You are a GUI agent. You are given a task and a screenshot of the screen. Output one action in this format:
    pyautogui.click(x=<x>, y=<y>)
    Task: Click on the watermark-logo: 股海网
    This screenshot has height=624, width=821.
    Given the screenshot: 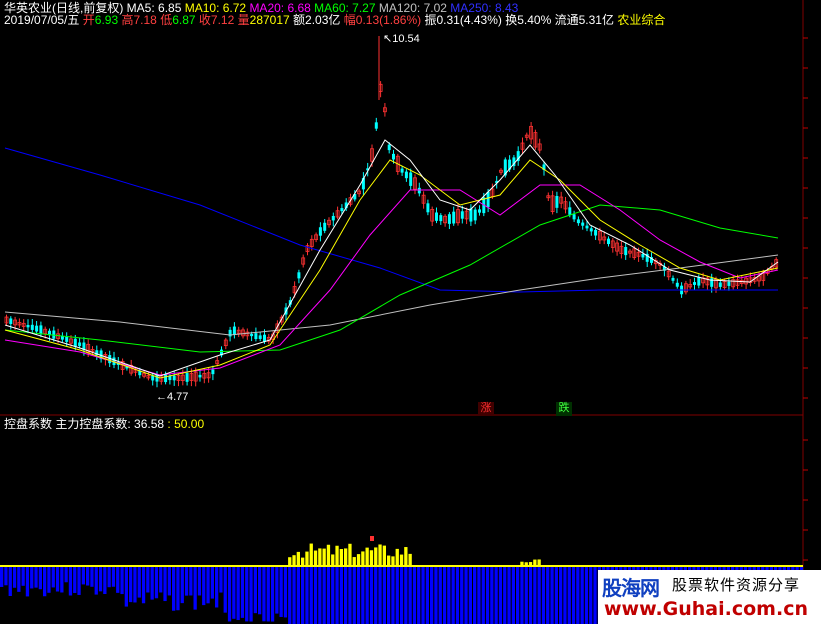 What is the action you would take?
    pyautogui.click(x=631, y=588)
    